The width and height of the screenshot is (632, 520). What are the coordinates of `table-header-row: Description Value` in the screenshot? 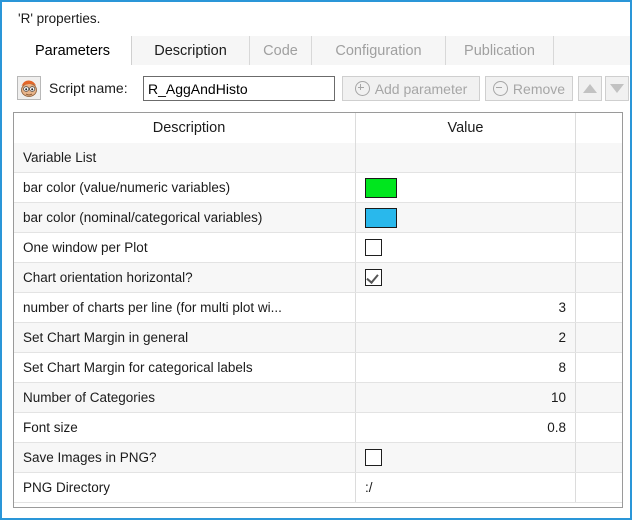 It's located at (318, 128).